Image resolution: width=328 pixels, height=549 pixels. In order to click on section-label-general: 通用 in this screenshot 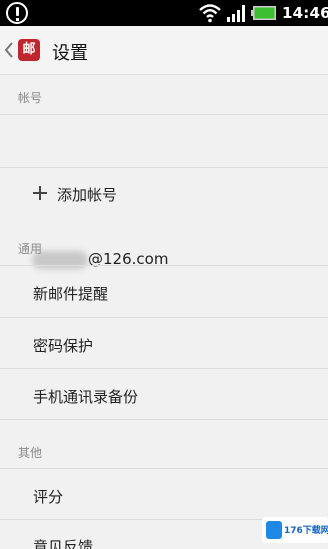, I will do `click(30, 249)`.